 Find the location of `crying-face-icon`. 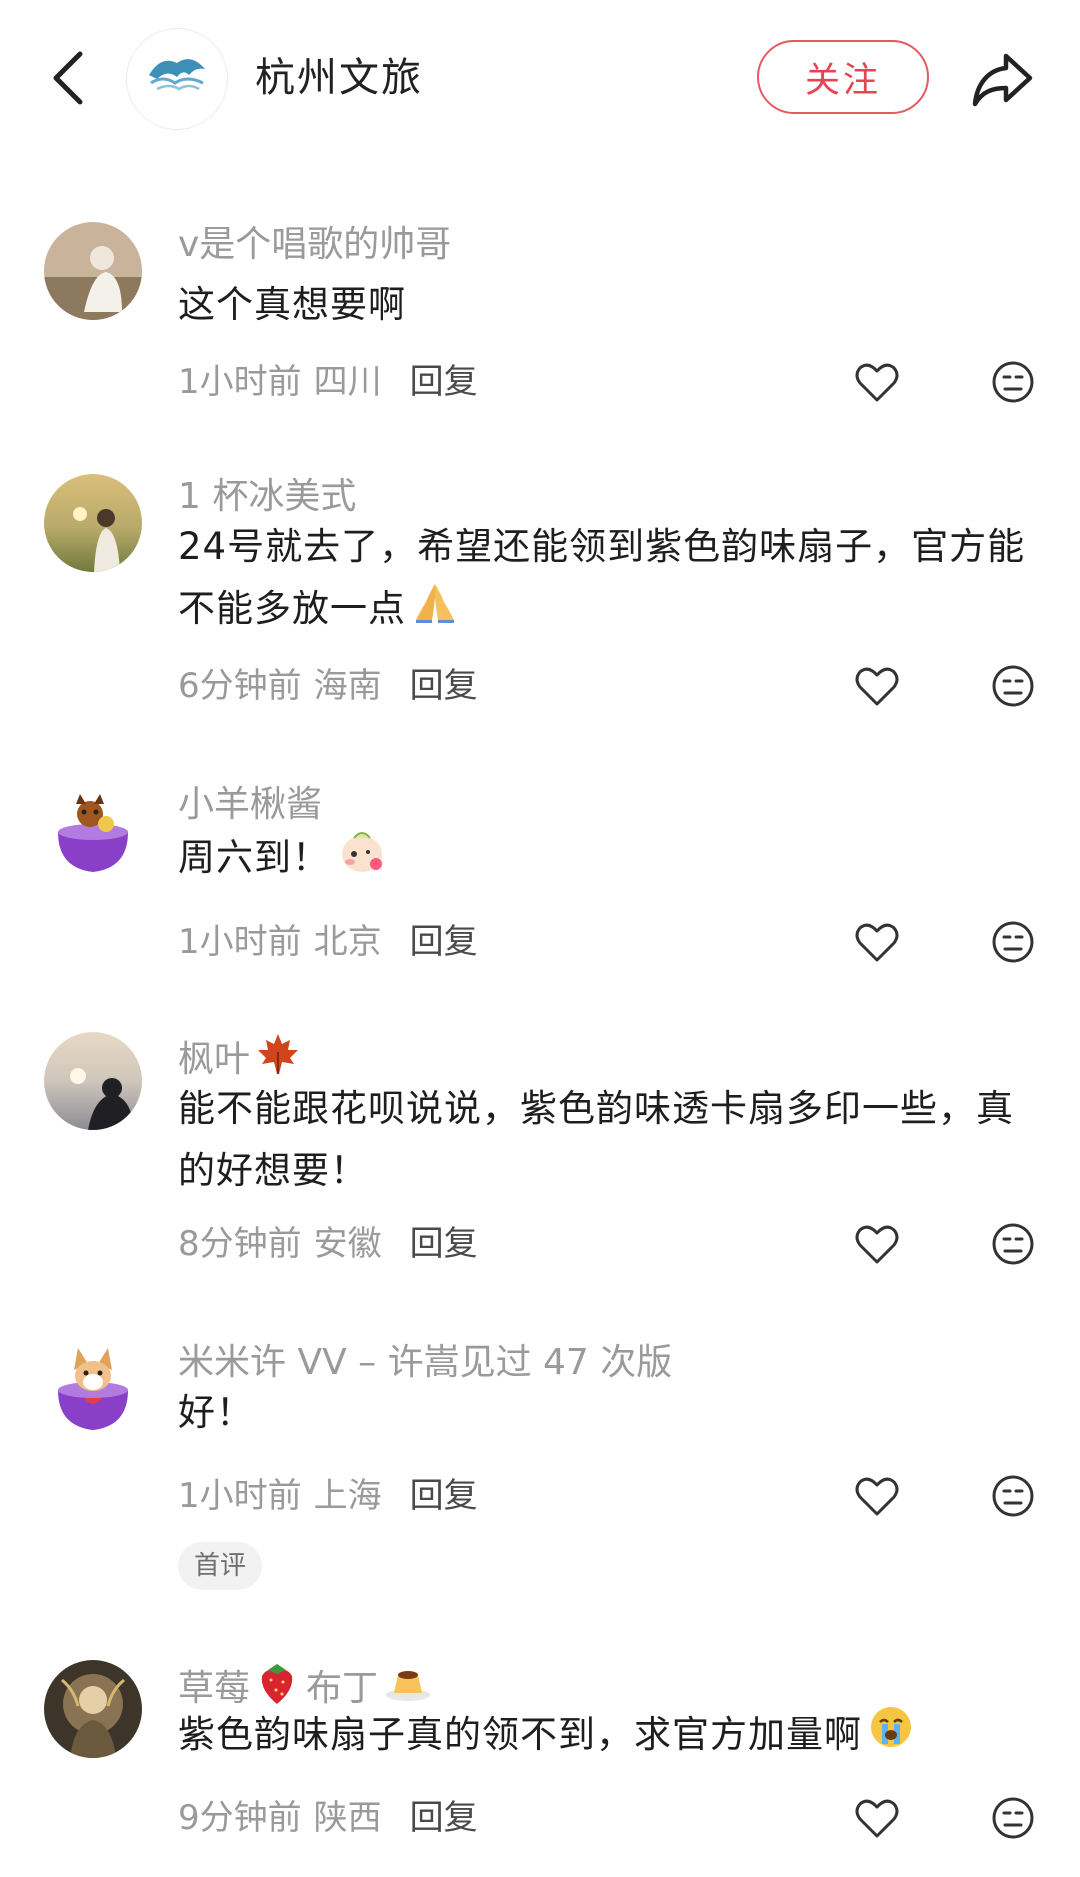

crying-face-icon is located at coordinates (891, 1736).